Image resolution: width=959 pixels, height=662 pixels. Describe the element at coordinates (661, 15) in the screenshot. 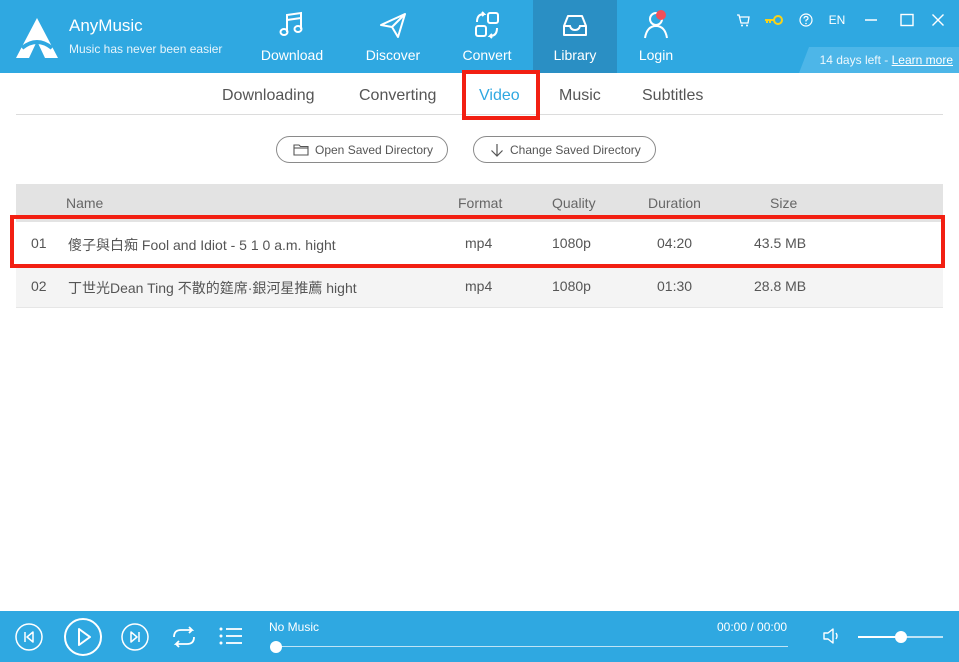

I see `notification-dot` at that location.